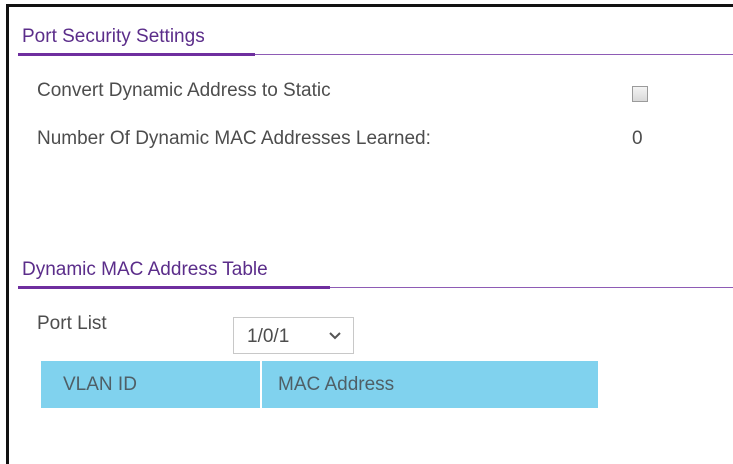  Describe the element at coordinates (145, 269) in the screenshot. I see `dynamic-mac-table-title: Dynamic MAC Address Table` at that location.